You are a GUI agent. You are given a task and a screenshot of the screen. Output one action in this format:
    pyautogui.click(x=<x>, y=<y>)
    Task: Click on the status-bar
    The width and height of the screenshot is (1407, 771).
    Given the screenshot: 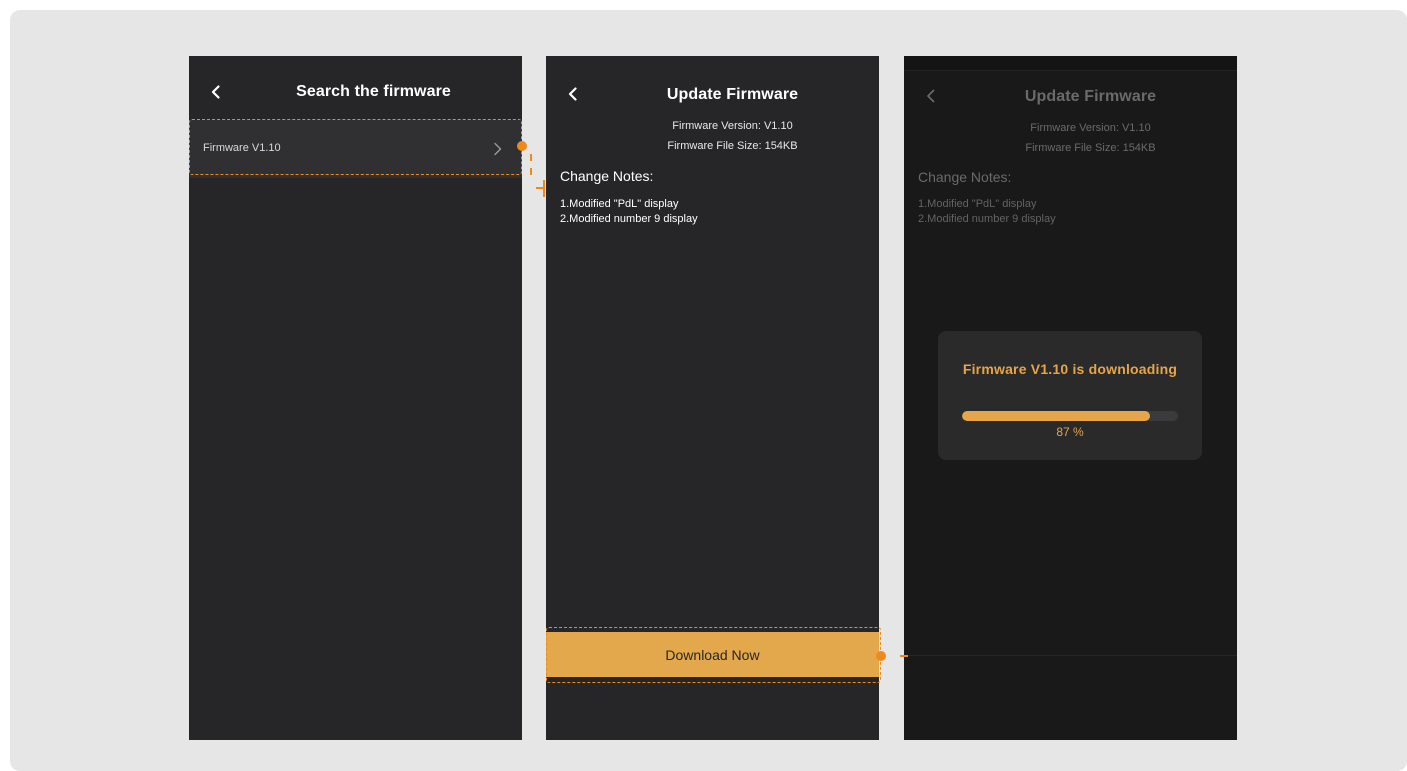 What is the action you would take?
    pyautogui.click(x=1070, y=63)
    